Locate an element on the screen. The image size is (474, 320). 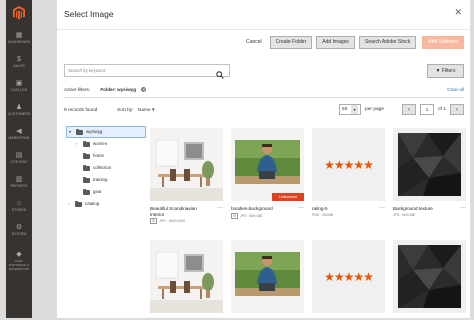
header-divider is located at coordinates (263, 29).